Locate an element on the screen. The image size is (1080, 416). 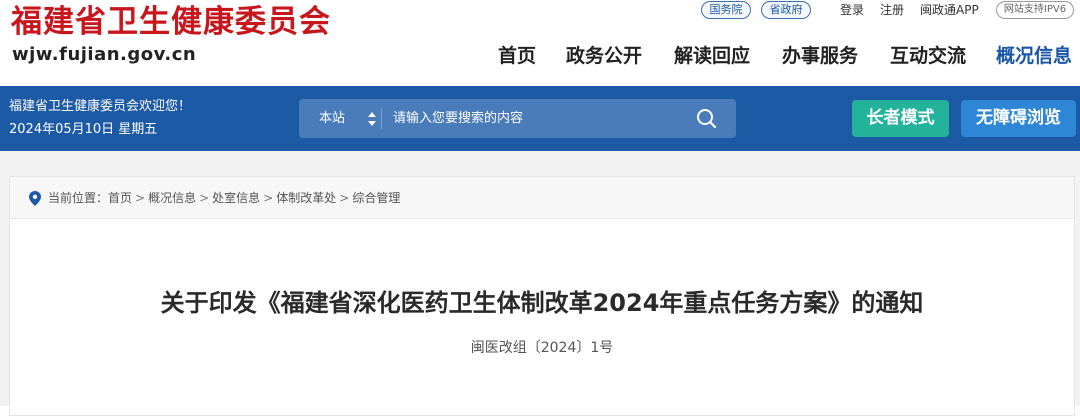
breadcrumb-overview: 概况信息 is located at coordinates (172, 198).